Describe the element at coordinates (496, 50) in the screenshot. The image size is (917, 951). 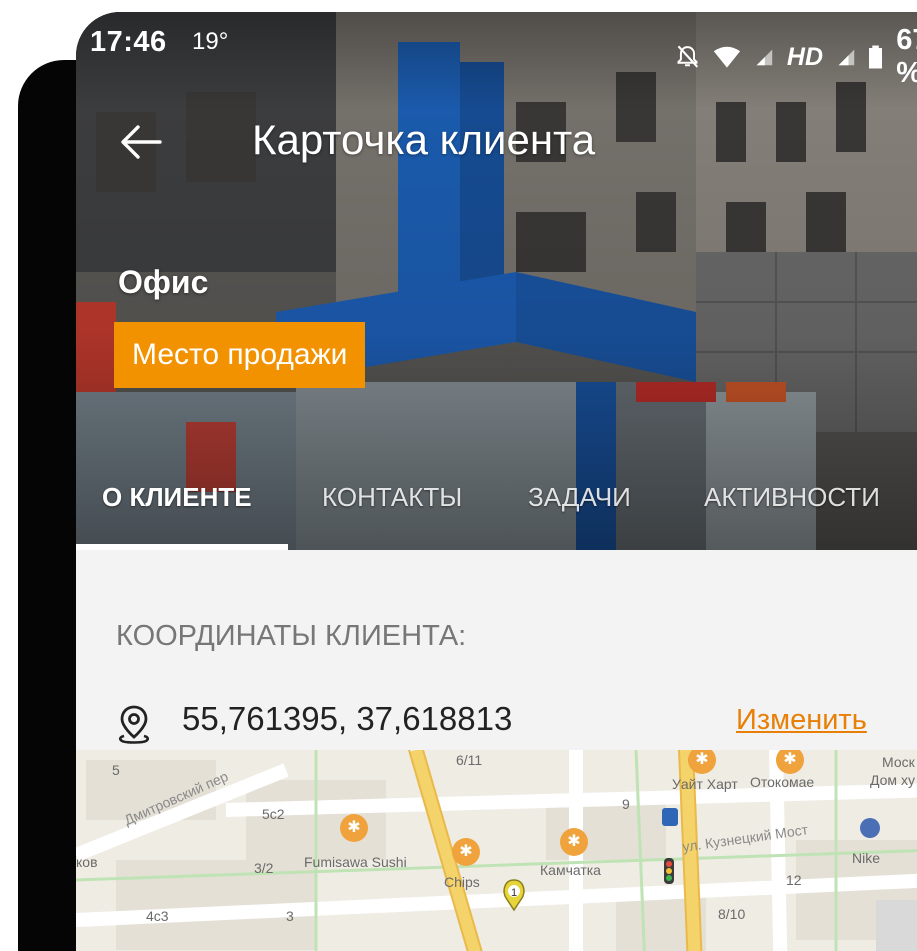
I see `status-bar: 17:46 19° HD 6` at that location.